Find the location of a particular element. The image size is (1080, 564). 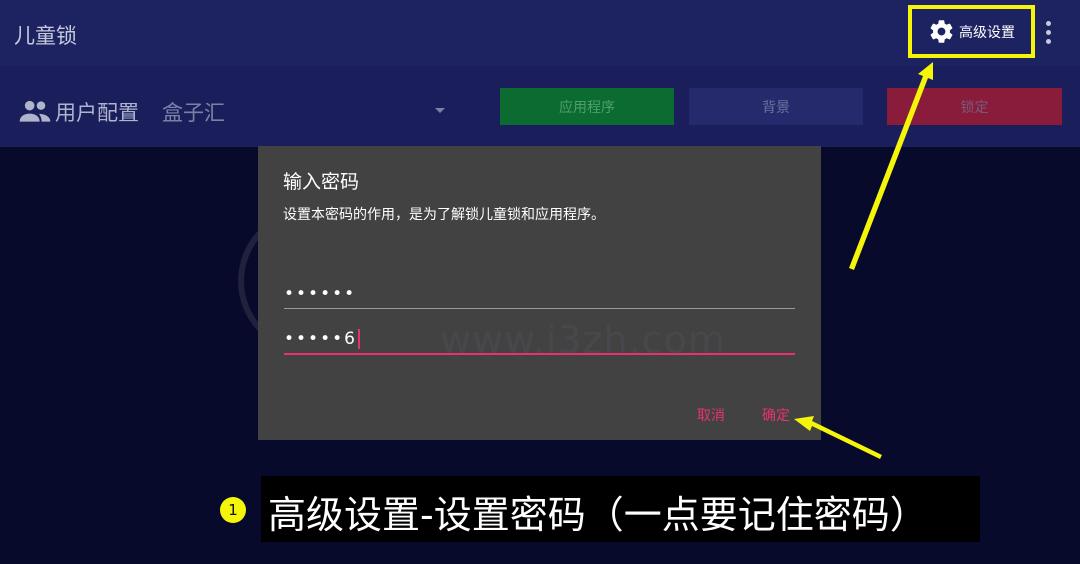

caption-text: 高级设置-设置密码（一点要记住密码） is located at coordinates (598, 515).